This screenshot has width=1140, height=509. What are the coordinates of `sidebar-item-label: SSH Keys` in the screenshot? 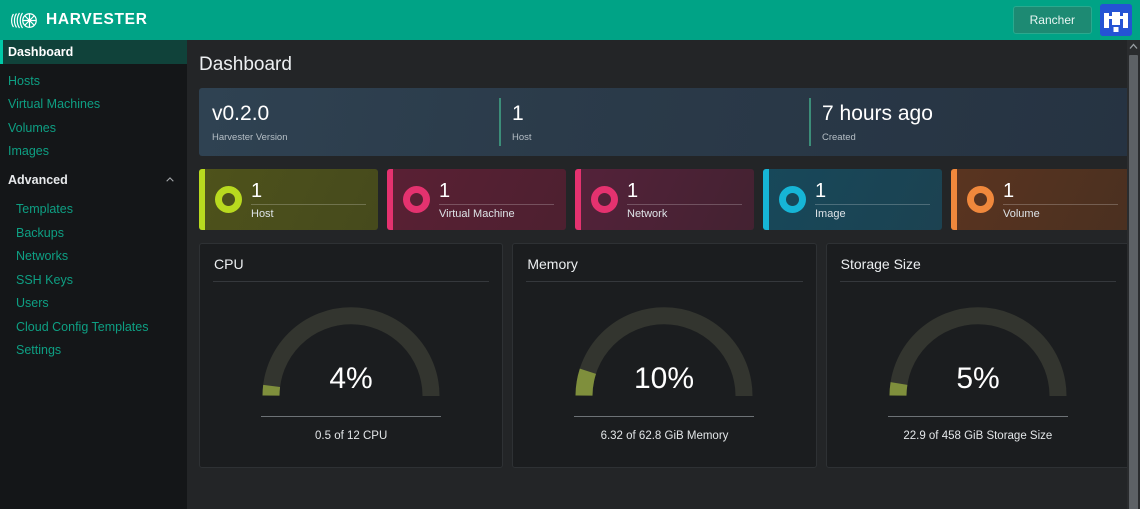 It's located at (44, 279).